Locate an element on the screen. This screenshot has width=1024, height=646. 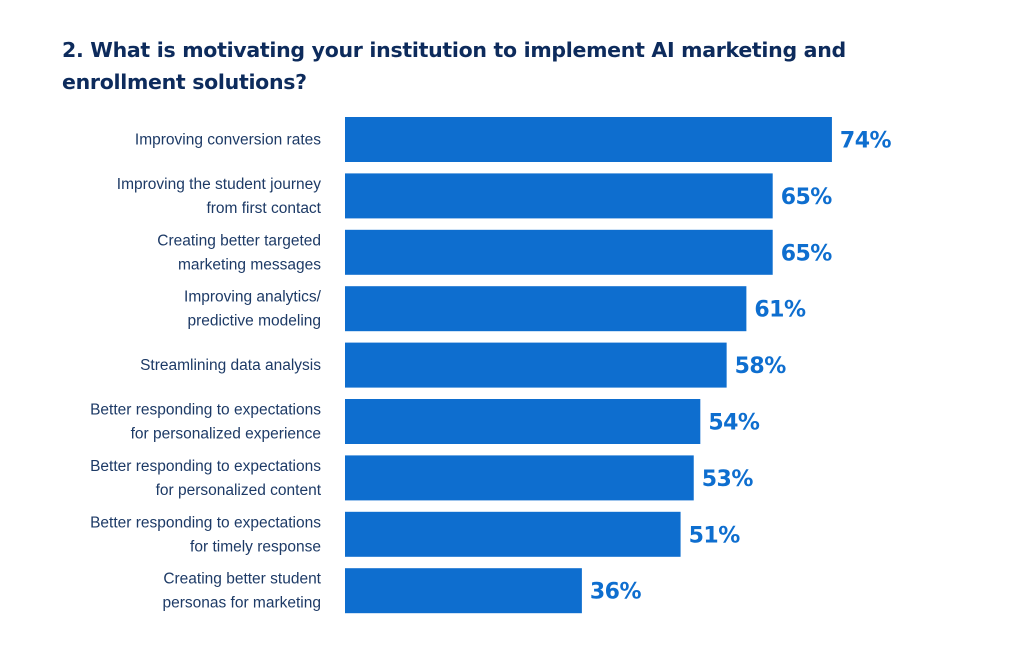
category-label-3-line-0: Improving analytics/ is located at coordinates (253, 297).